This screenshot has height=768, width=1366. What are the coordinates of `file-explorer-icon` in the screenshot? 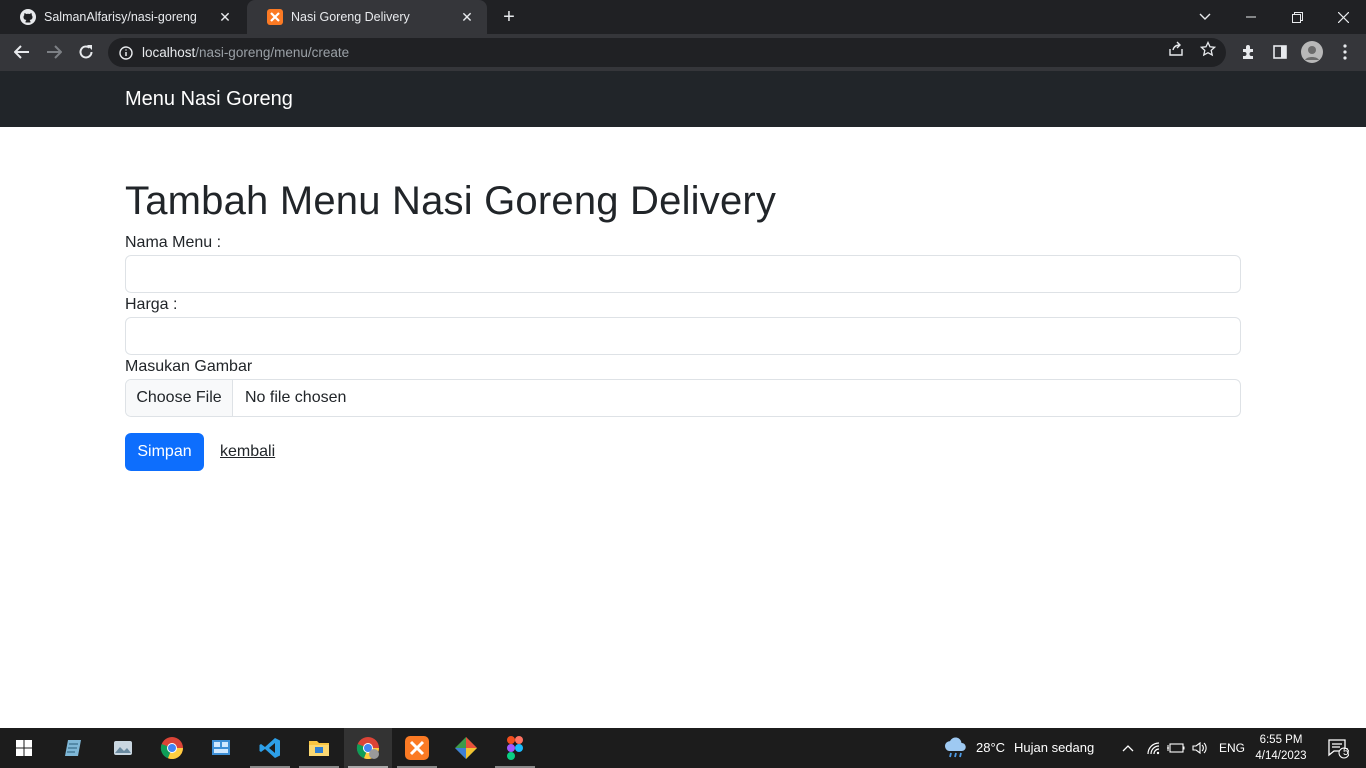 It's located at (319, 748).